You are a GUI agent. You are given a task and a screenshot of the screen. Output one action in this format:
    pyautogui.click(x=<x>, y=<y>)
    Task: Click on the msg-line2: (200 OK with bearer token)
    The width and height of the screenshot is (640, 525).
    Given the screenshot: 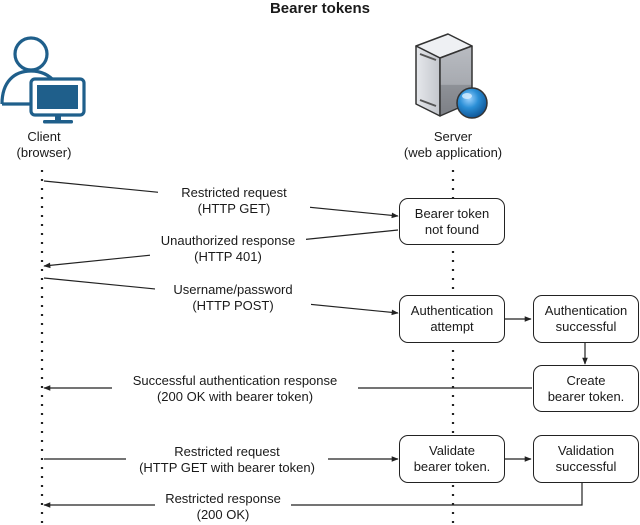 What is the action you would take?
    pyautogui.click(x=235, y=396)
    